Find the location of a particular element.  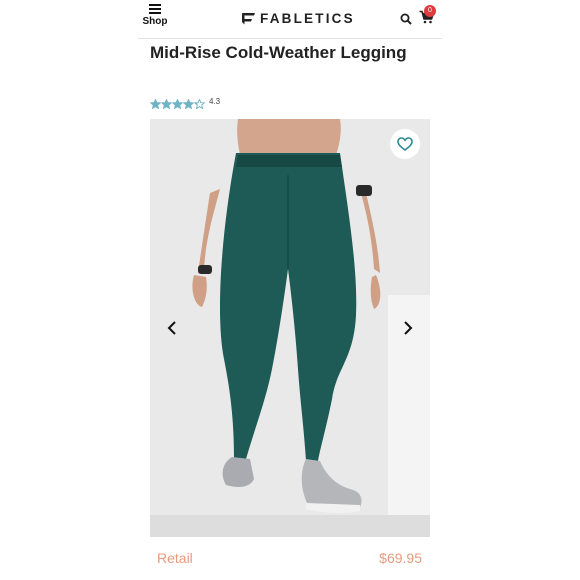

chevron-left-icon is located at coordinates (171, 328).